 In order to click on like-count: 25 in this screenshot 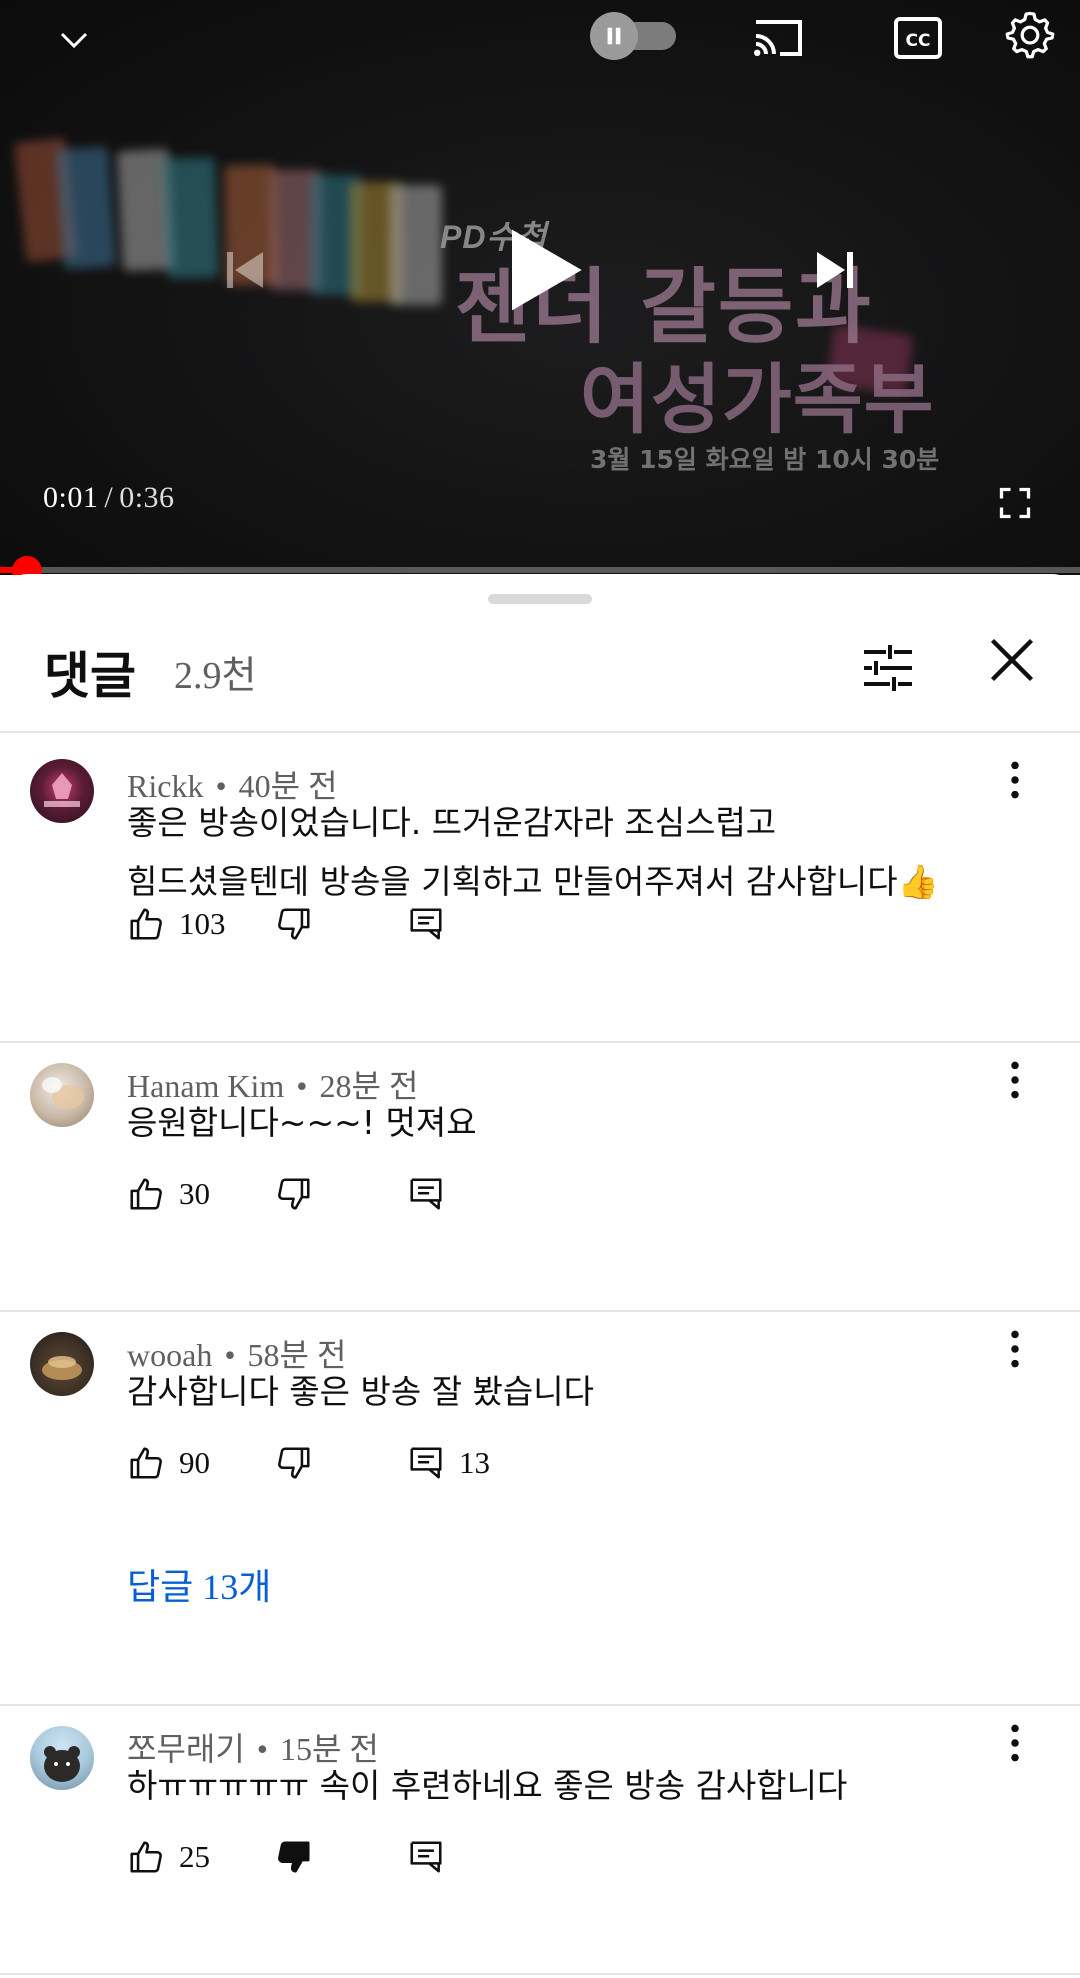, I will do `click(194, 1856)`.